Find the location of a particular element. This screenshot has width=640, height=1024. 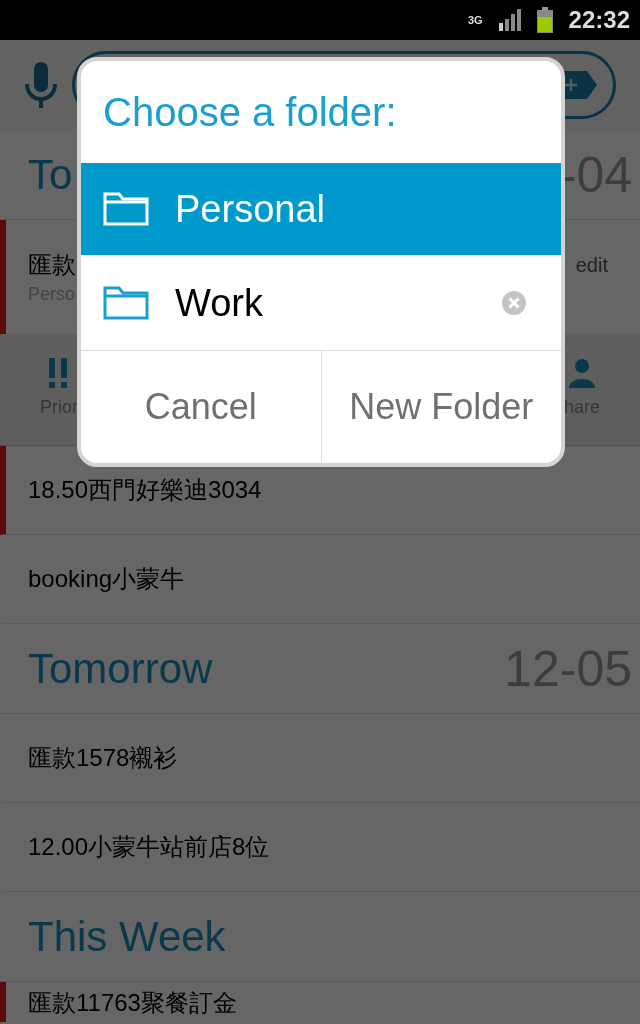

task-title: 匯款11763聚餐訂金 is located at coordinates (132, 1003).